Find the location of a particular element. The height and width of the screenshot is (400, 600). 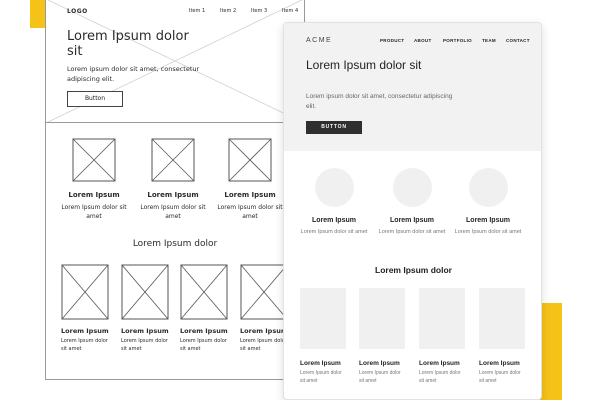

sketch-hero-title: Lorem Ipsum dolor sit is located at coordinates (128, 44).